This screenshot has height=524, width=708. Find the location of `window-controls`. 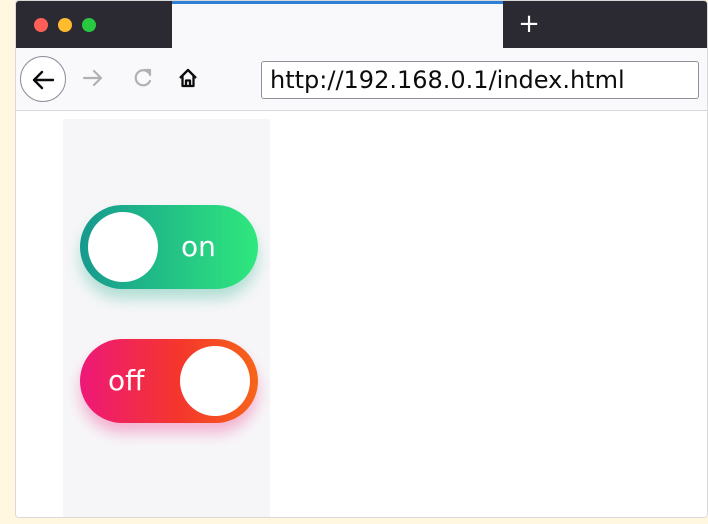

window-controls is located at coordinates (65, 25).